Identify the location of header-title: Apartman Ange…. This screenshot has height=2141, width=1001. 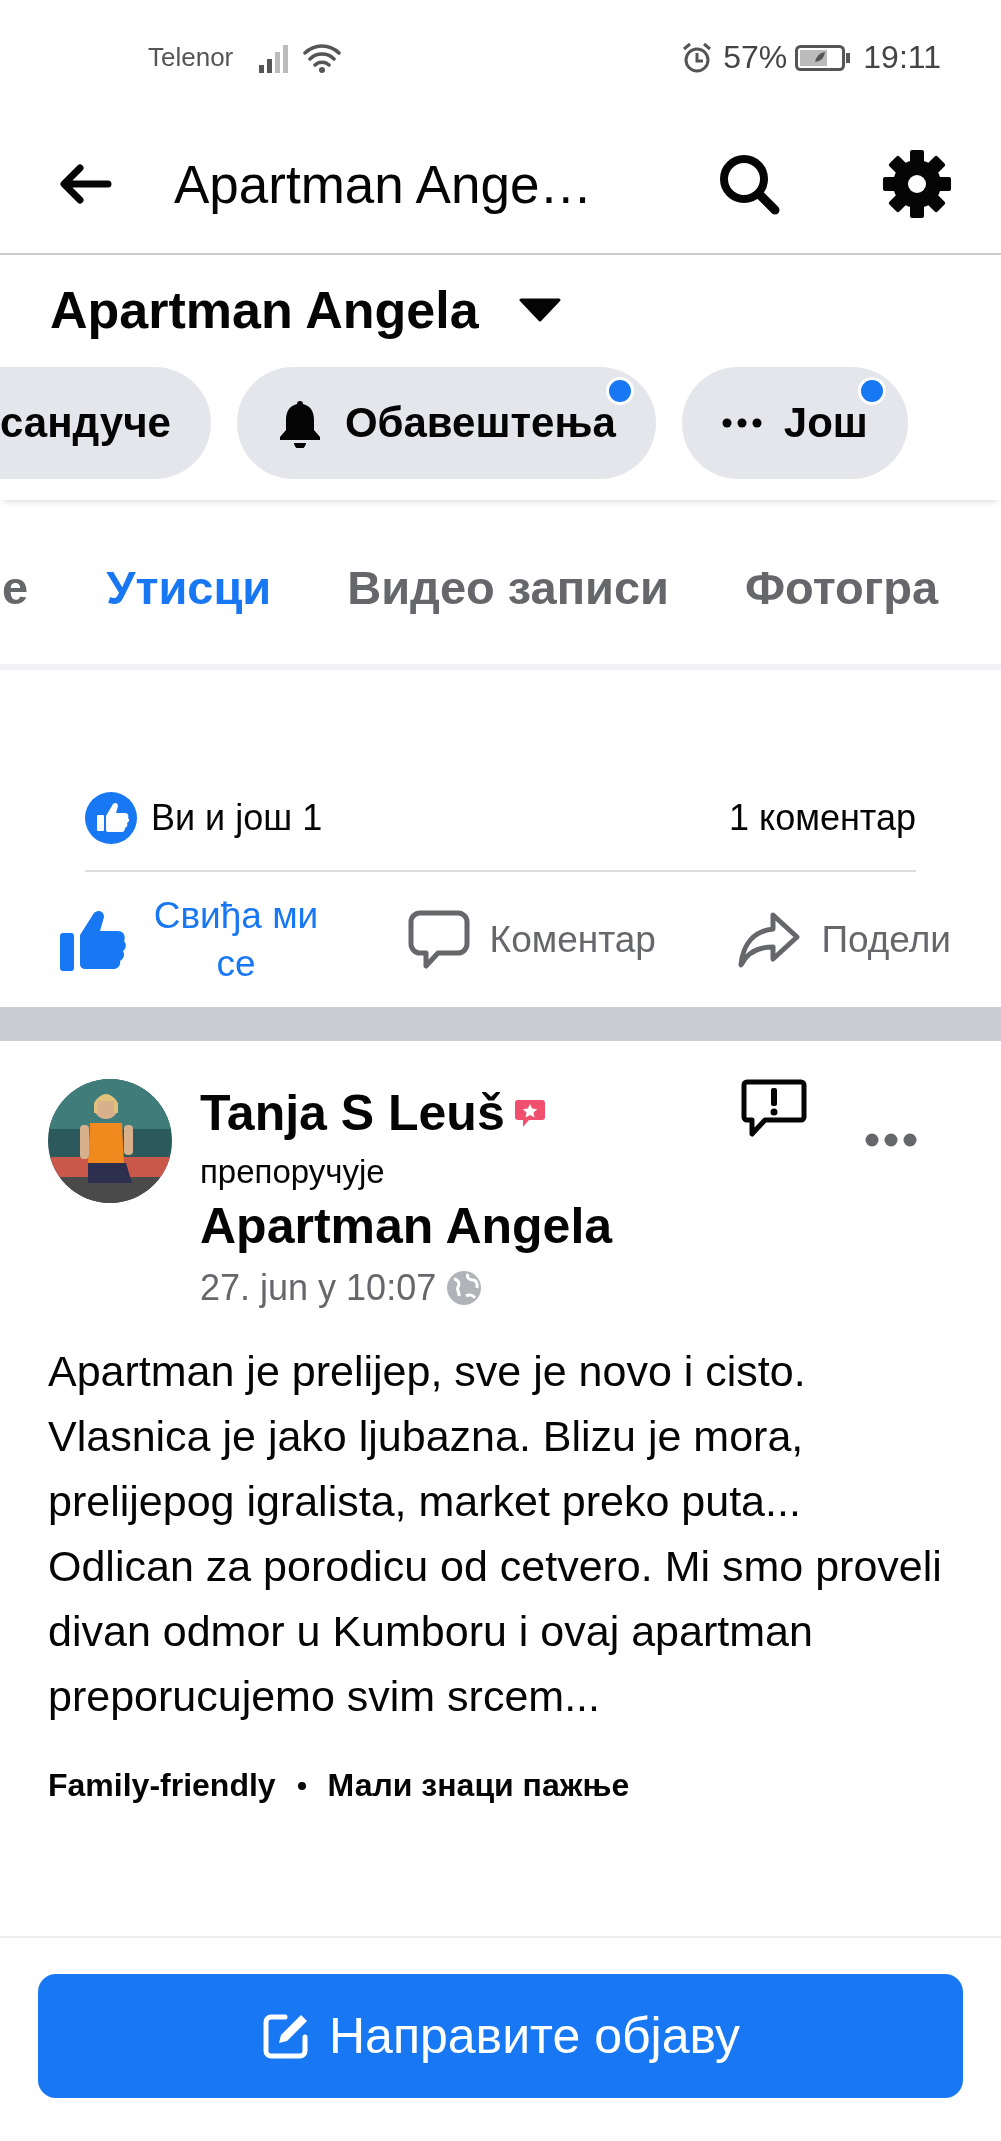
(384, 184).